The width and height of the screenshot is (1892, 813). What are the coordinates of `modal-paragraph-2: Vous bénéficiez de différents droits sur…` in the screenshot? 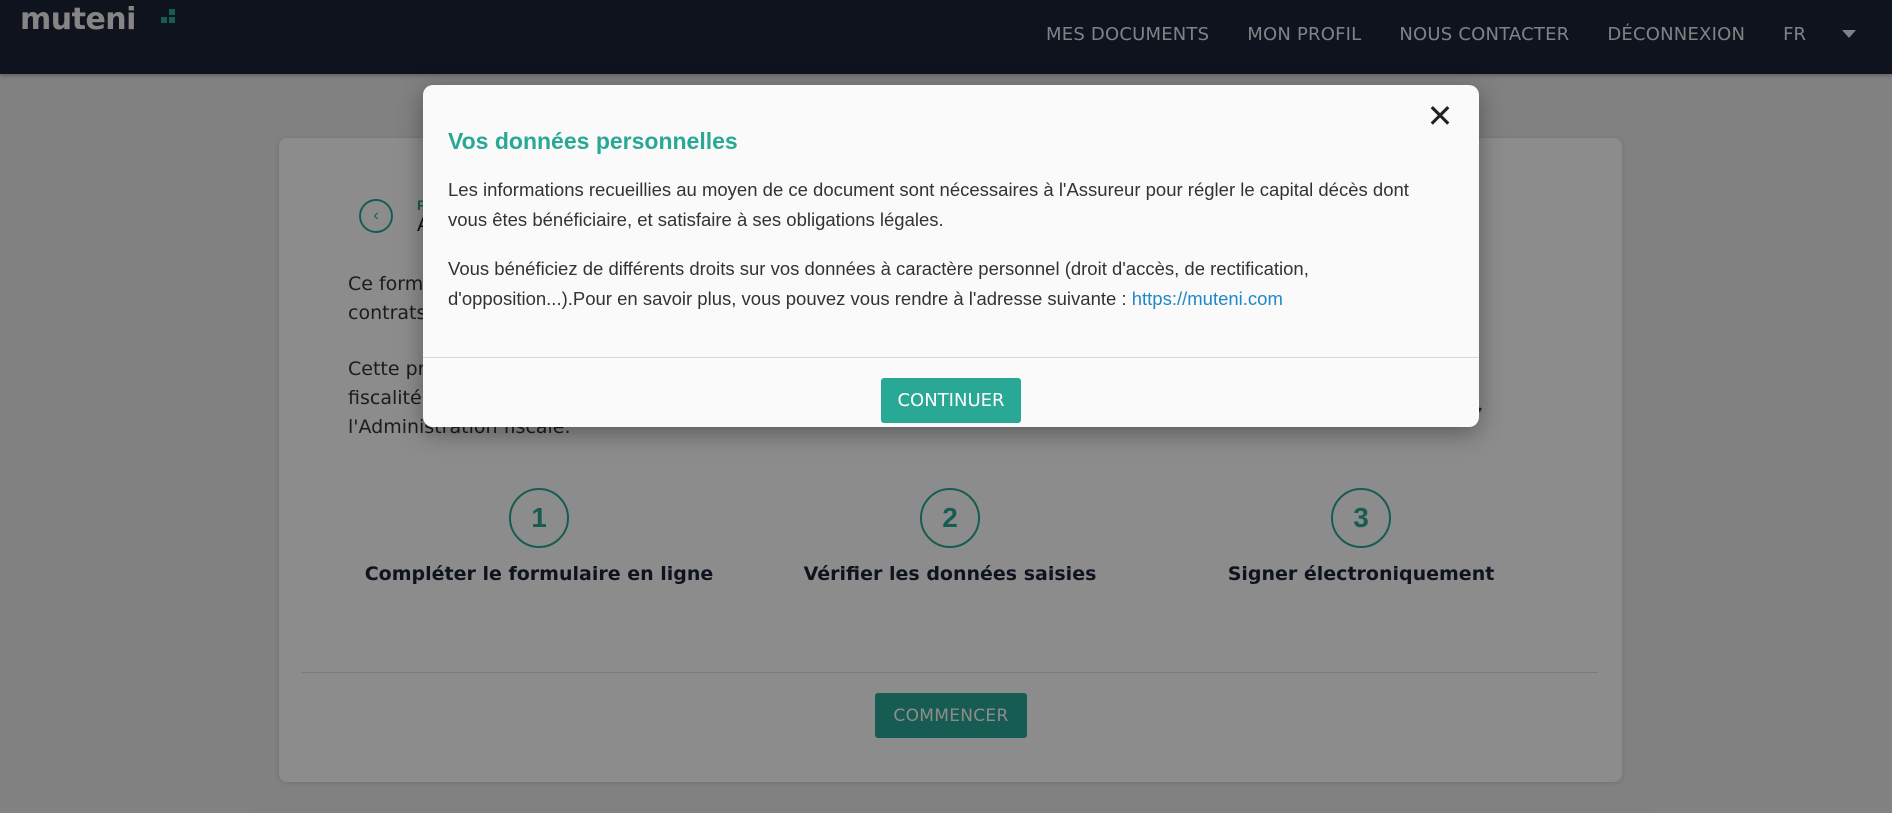 It's located at (948, 284).